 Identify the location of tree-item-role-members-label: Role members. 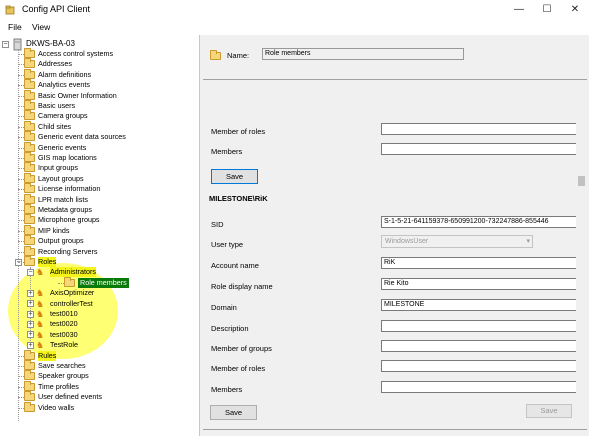
(103, 282).